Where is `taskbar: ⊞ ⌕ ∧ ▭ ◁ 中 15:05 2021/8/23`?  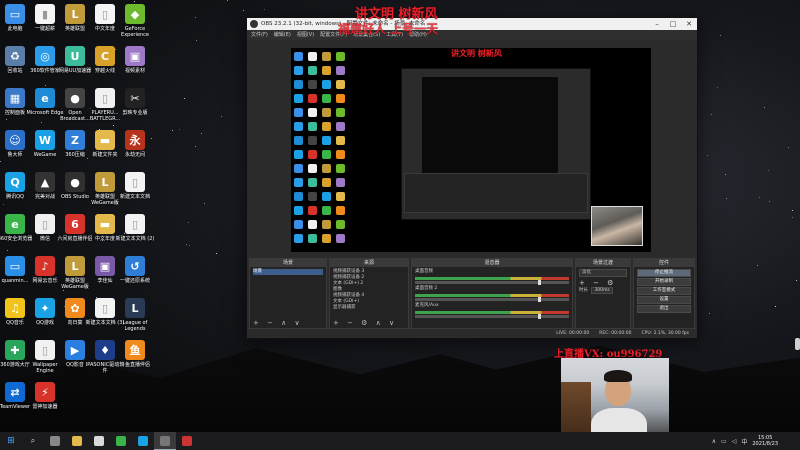 taskbar: ⊞ ⌕ ∧ ▭ ◁ 中 15:05 2021/8/23 is located at coordinates (400, 441).